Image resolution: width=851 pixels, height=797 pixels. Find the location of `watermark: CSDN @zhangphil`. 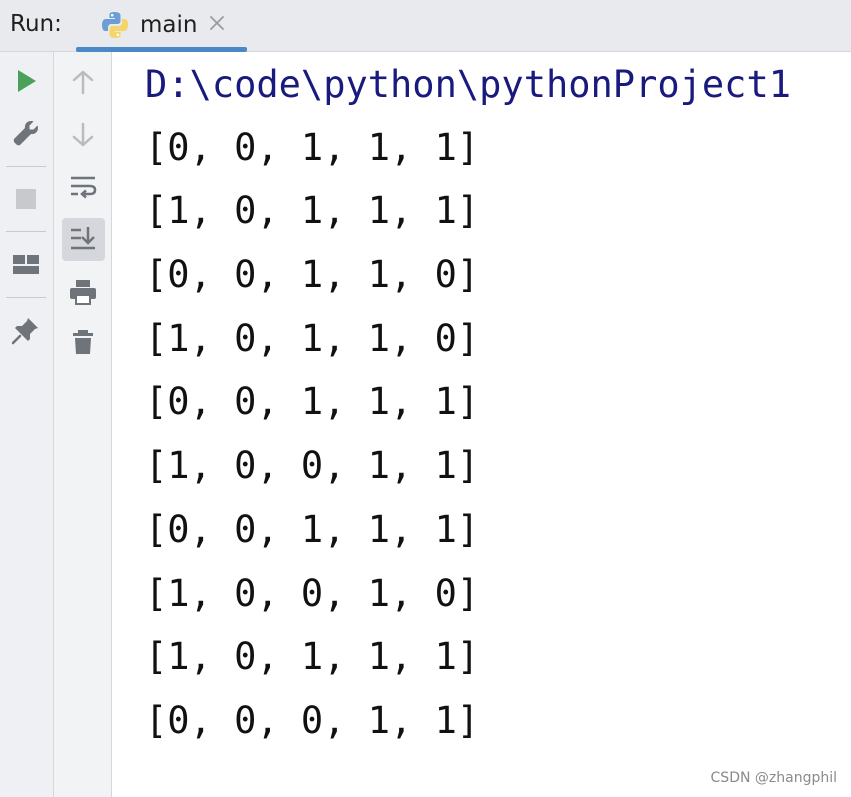

watermark: CSDN @zhangphil is located at coordinates (773, 778).